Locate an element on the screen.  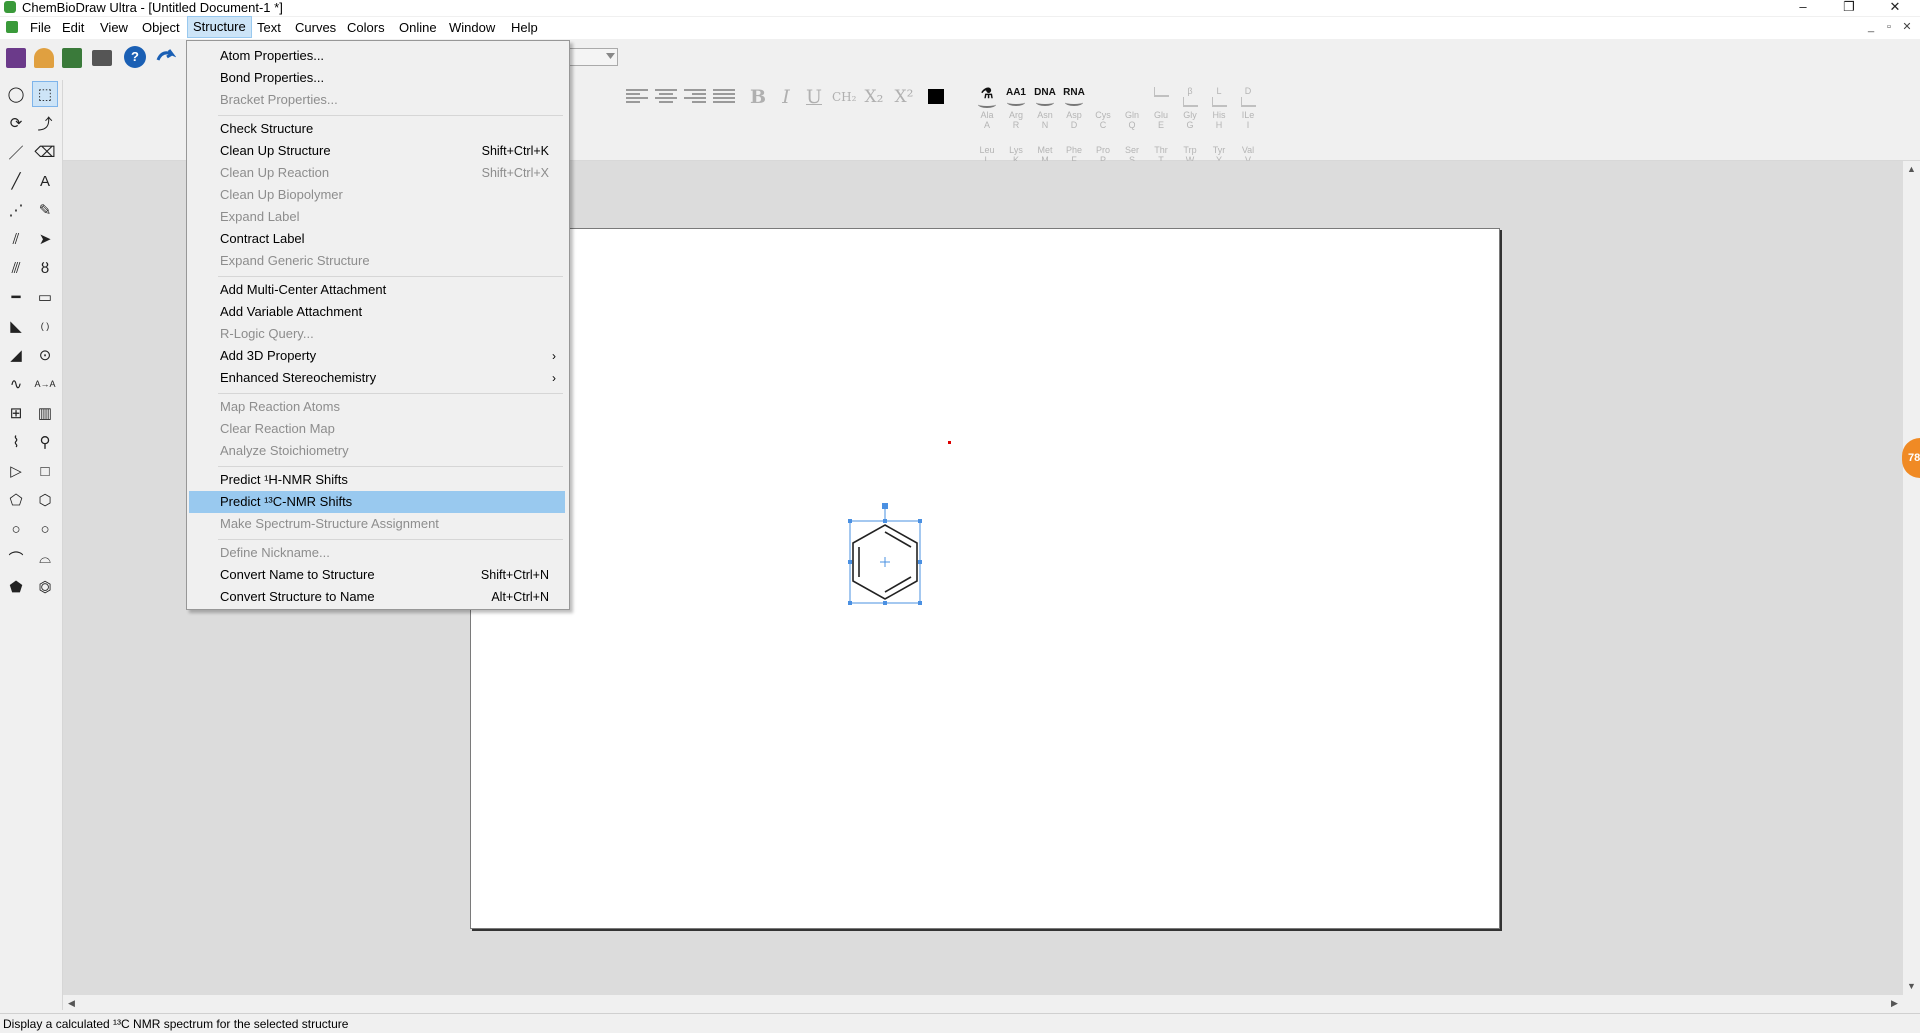
structure-perspective-icon: ⤴ is located at coordinates (45, 123).